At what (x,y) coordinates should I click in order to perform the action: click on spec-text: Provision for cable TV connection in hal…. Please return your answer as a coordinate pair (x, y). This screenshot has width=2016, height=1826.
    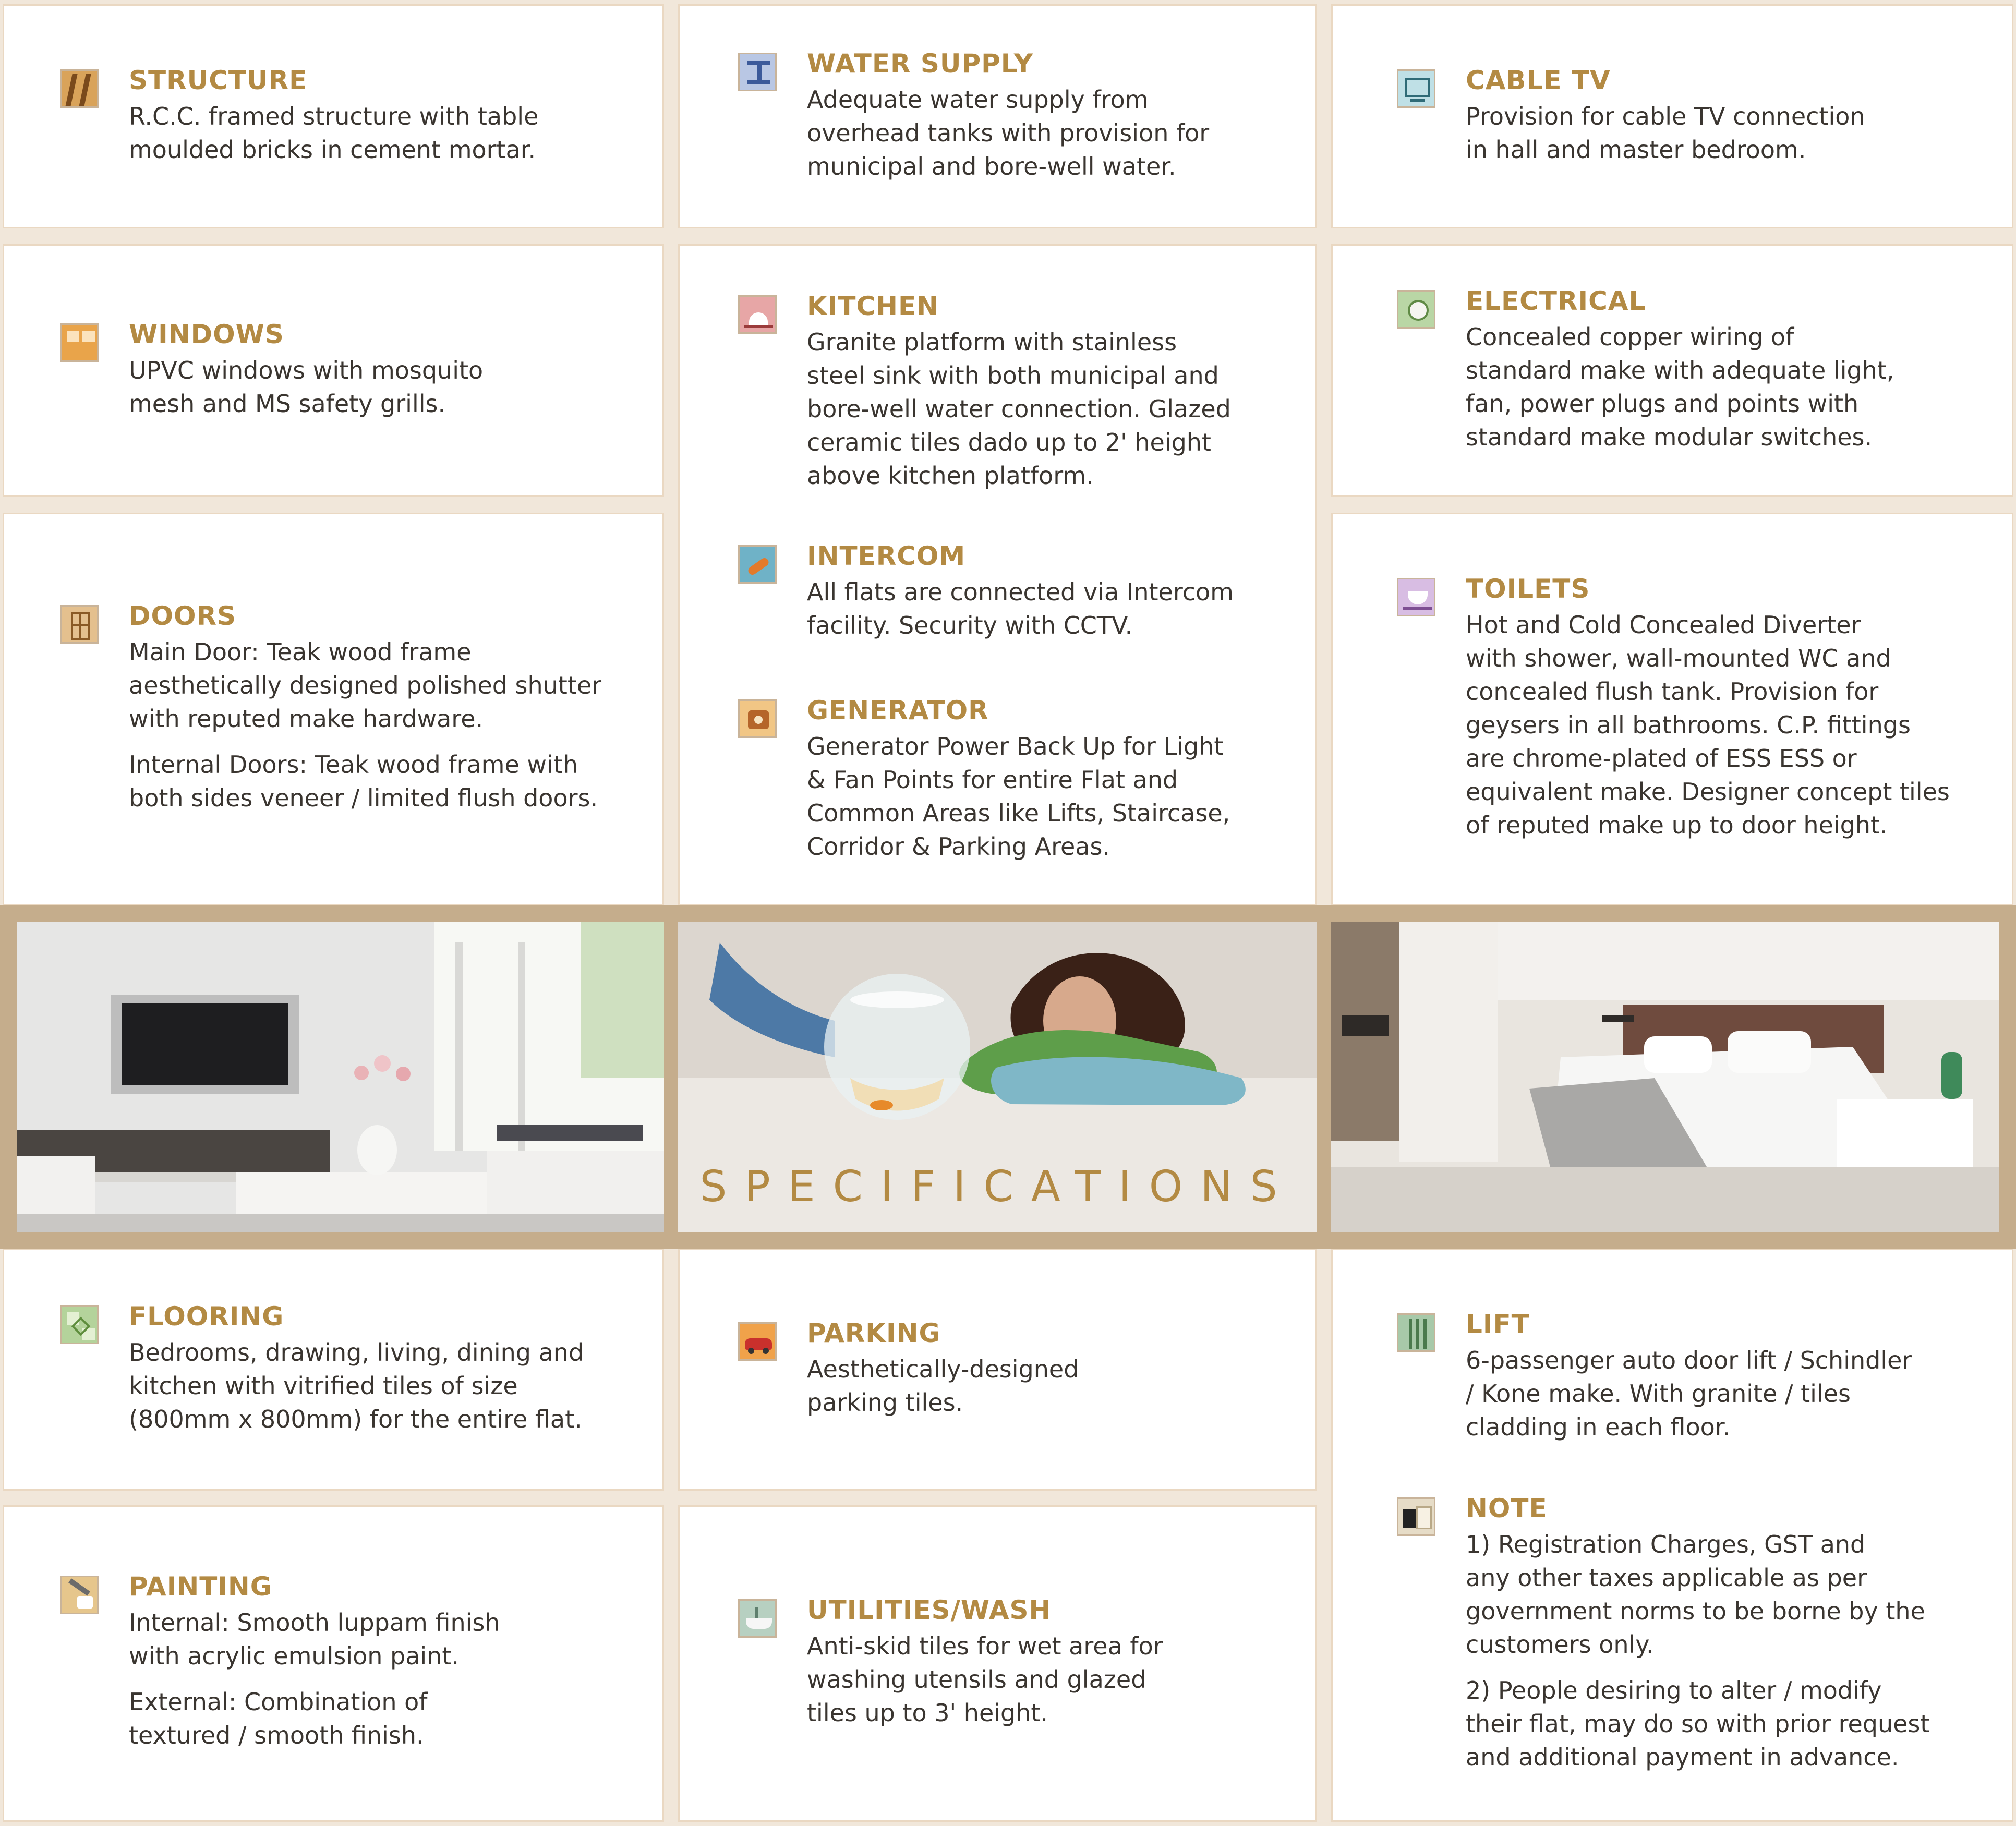
    Looking at the image, I should click on (1665, 133).